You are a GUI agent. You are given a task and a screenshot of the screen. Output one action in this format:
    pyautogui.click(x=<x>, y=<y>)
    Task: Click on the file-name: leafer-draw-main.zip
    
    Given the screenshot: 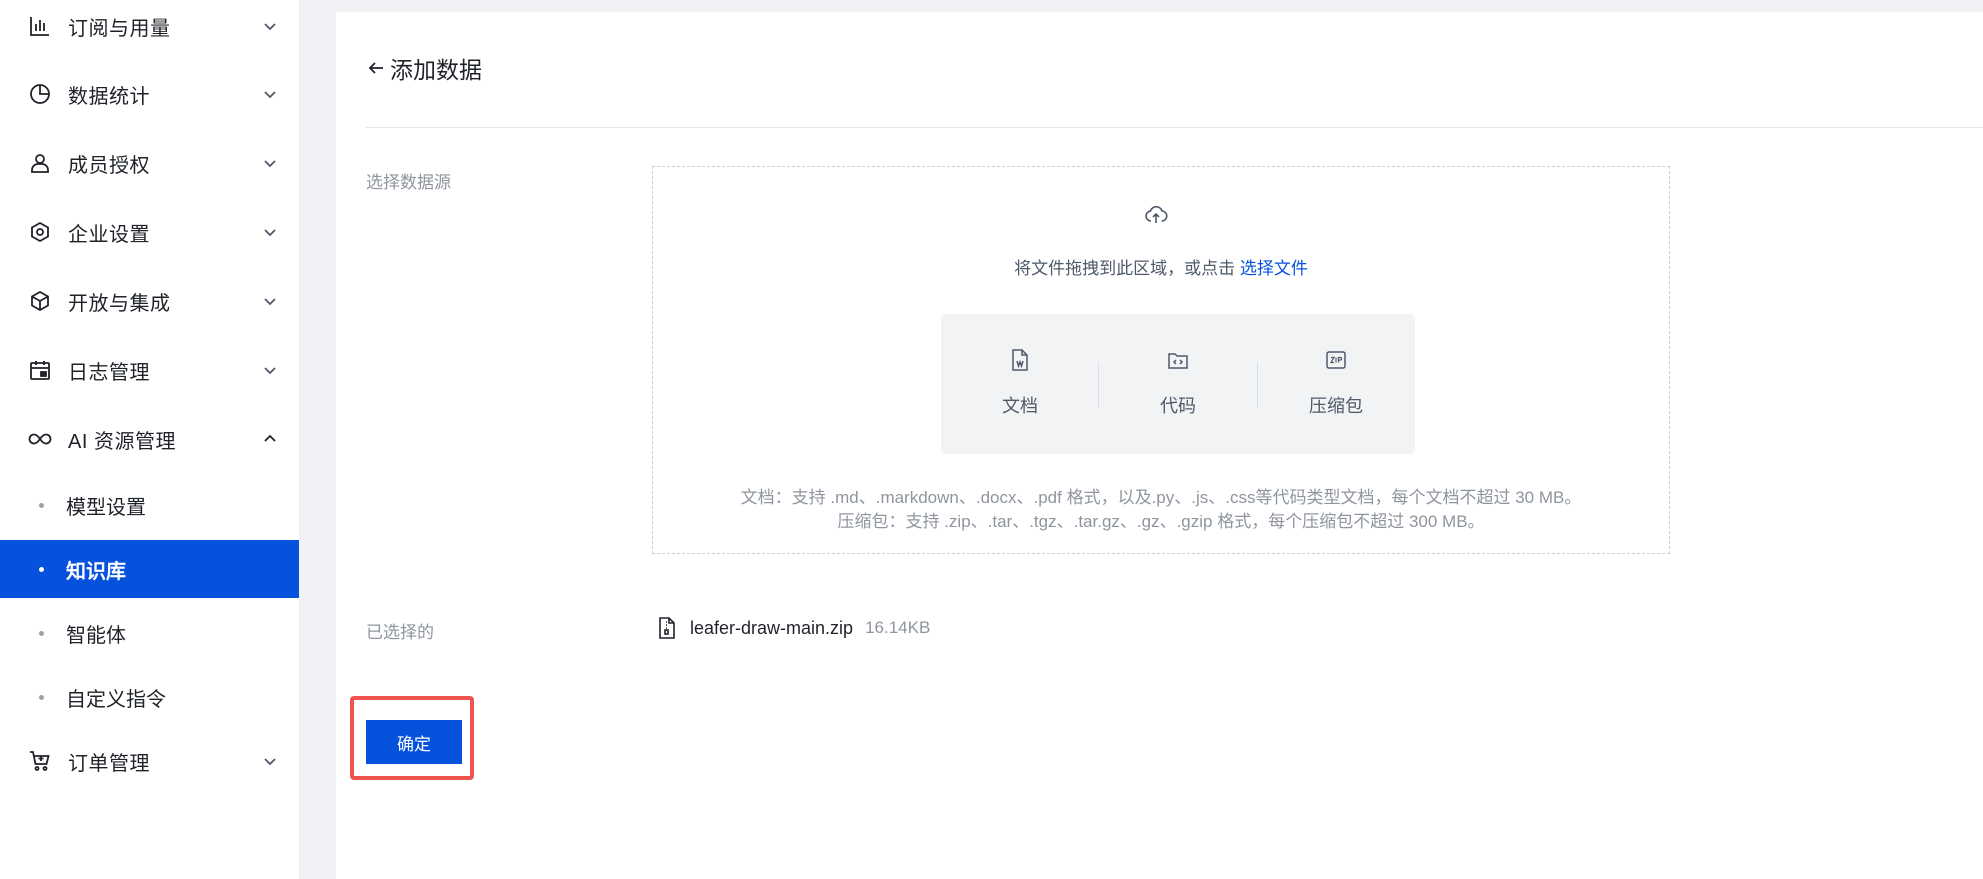 What is the action you would take?
    pyautogui.click(x=772, y=627)
    